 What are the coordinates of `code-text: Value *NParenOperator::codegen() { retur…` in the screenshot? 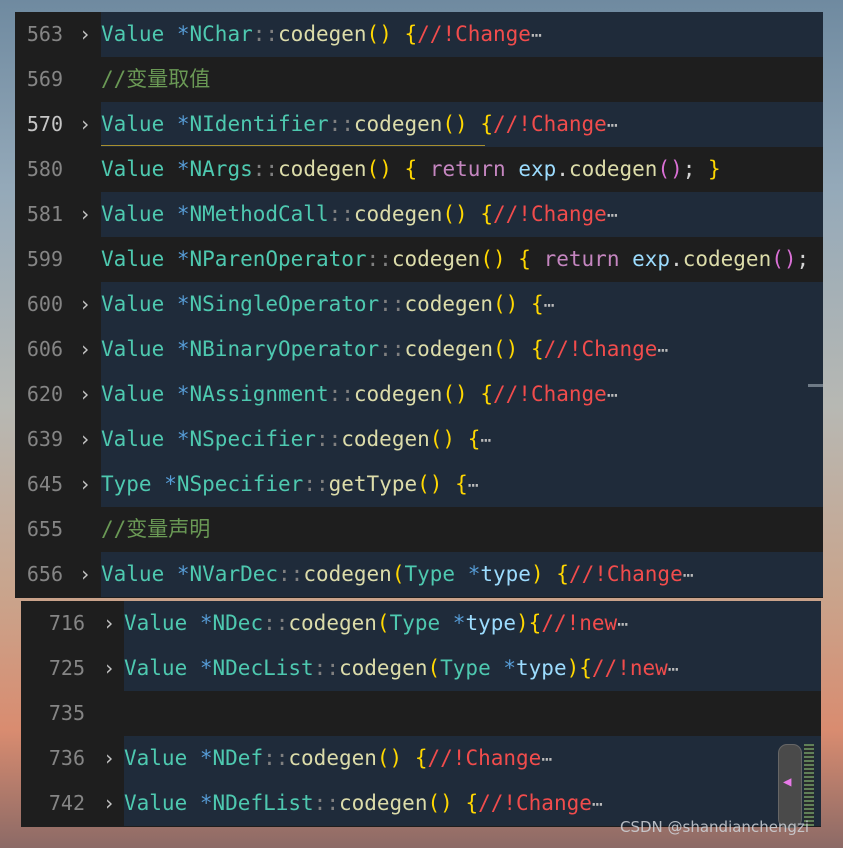 It's located at (462, 259).